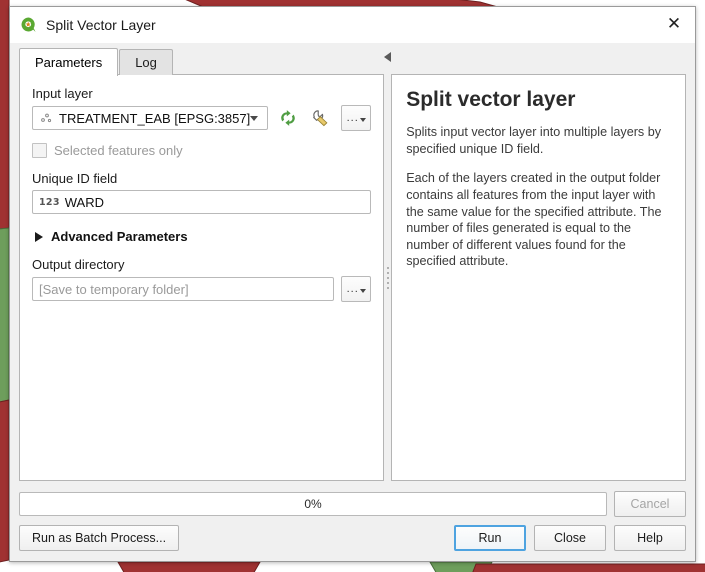 The width and height of the screenshot is (705, 572). I want to click on unique-id-field-label: Unique ID field, so click(75, 178).